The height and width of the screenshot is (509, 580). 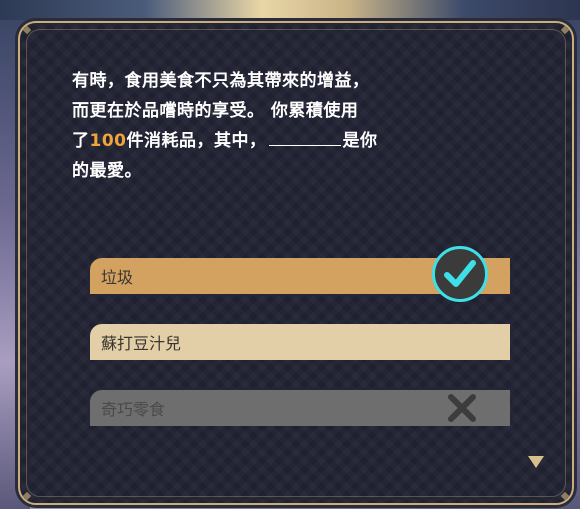 What do you see at coordinates (133, 409) in the screenshot?
I see `option-label-3: 奇巧零食` at bounding box center [133, 409].